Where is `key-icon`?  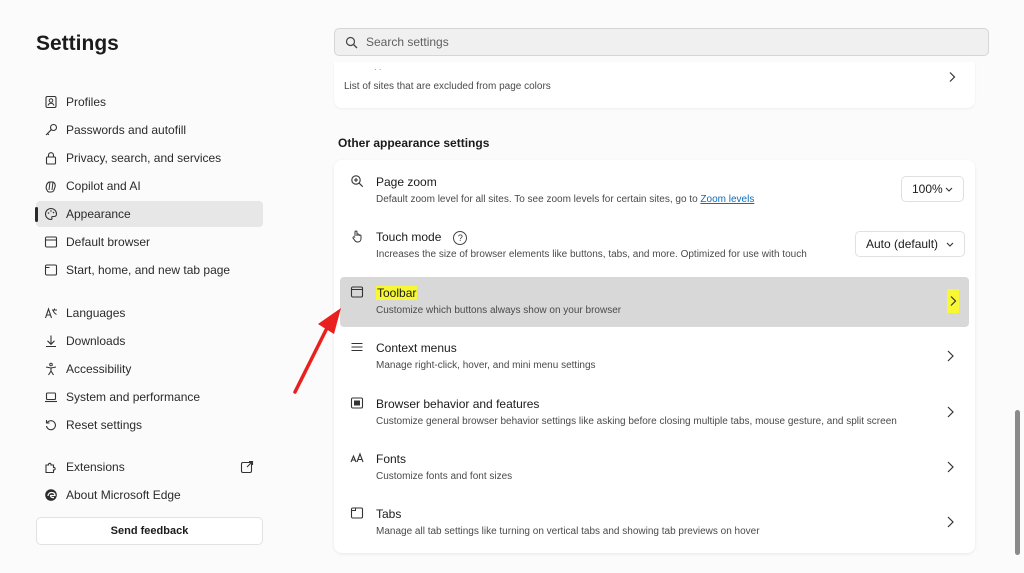 key-icon is located at coordinates (51, 130).